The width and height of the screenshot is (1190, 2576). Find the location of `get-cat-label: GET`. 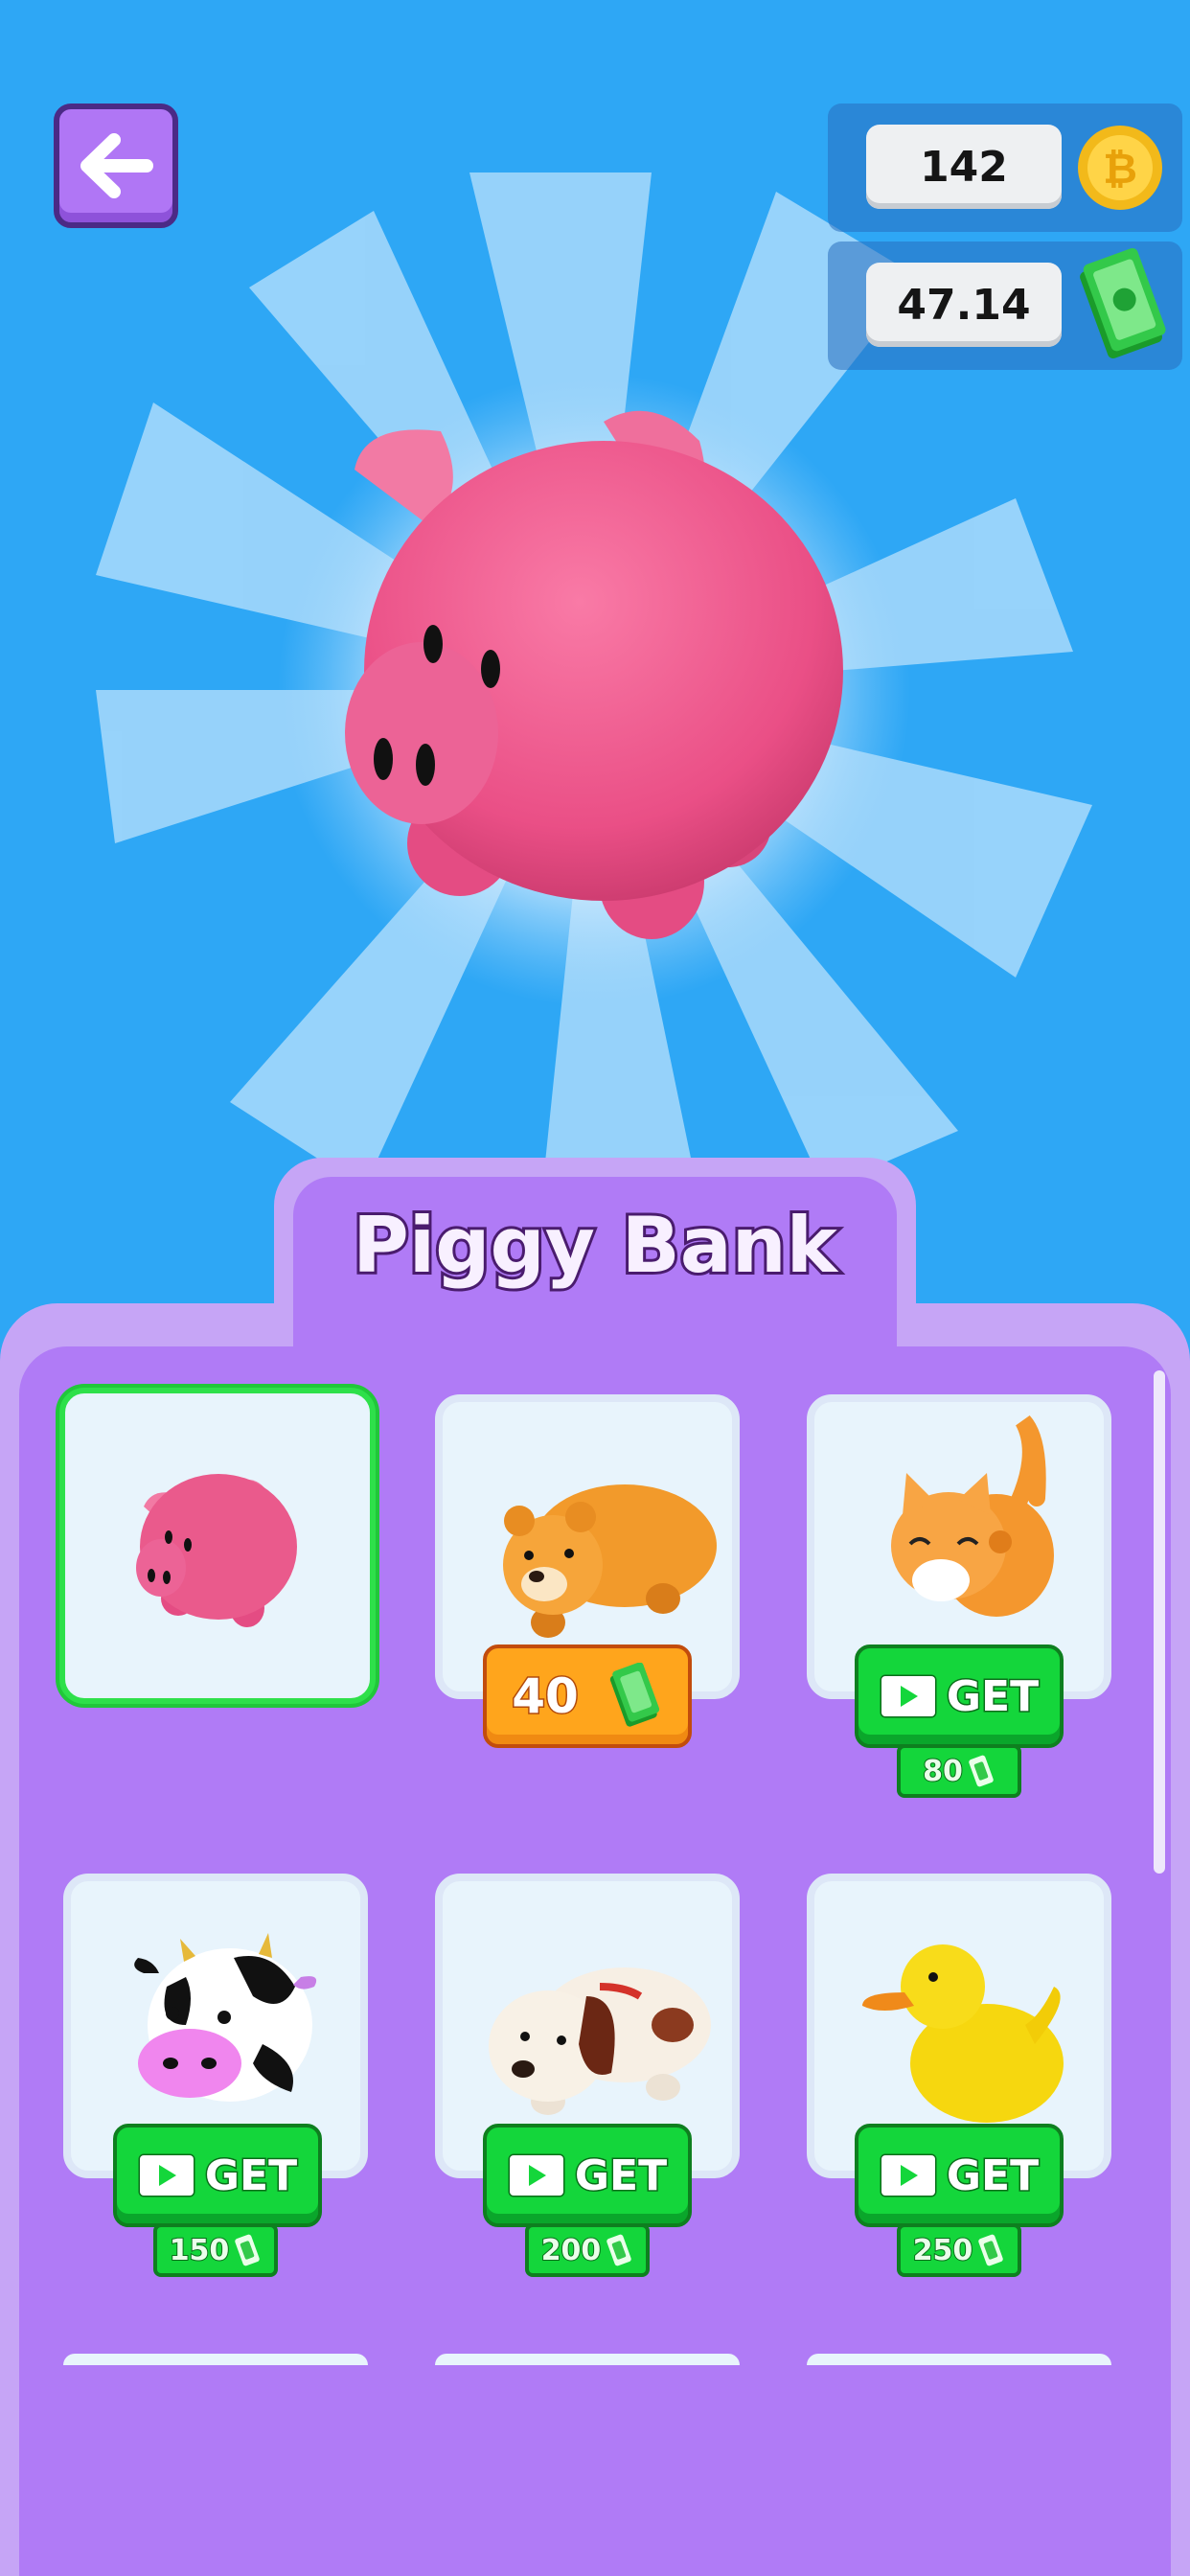

get-cat-label: GET is located at coordinates (992, 1696).